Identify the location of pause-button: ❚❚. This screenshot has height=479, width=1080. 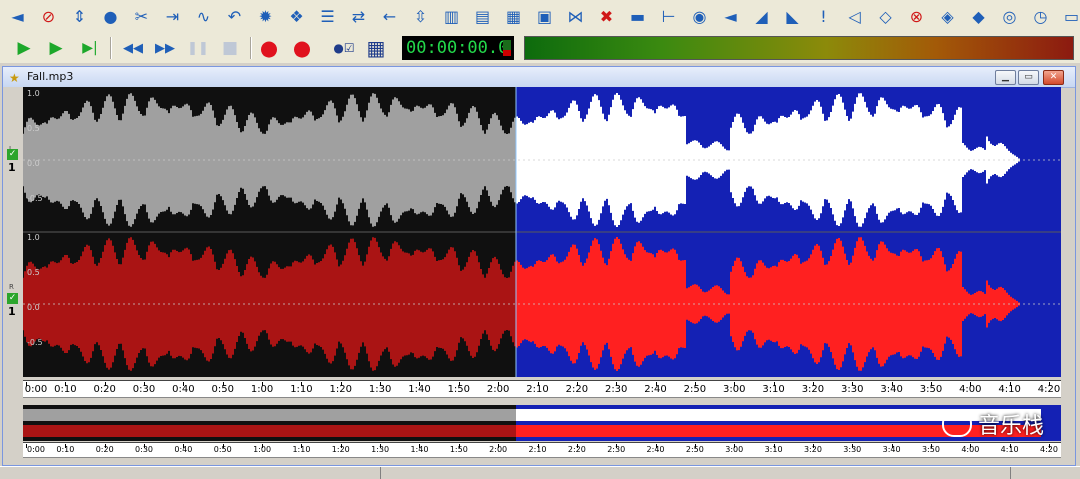
(198, 48).